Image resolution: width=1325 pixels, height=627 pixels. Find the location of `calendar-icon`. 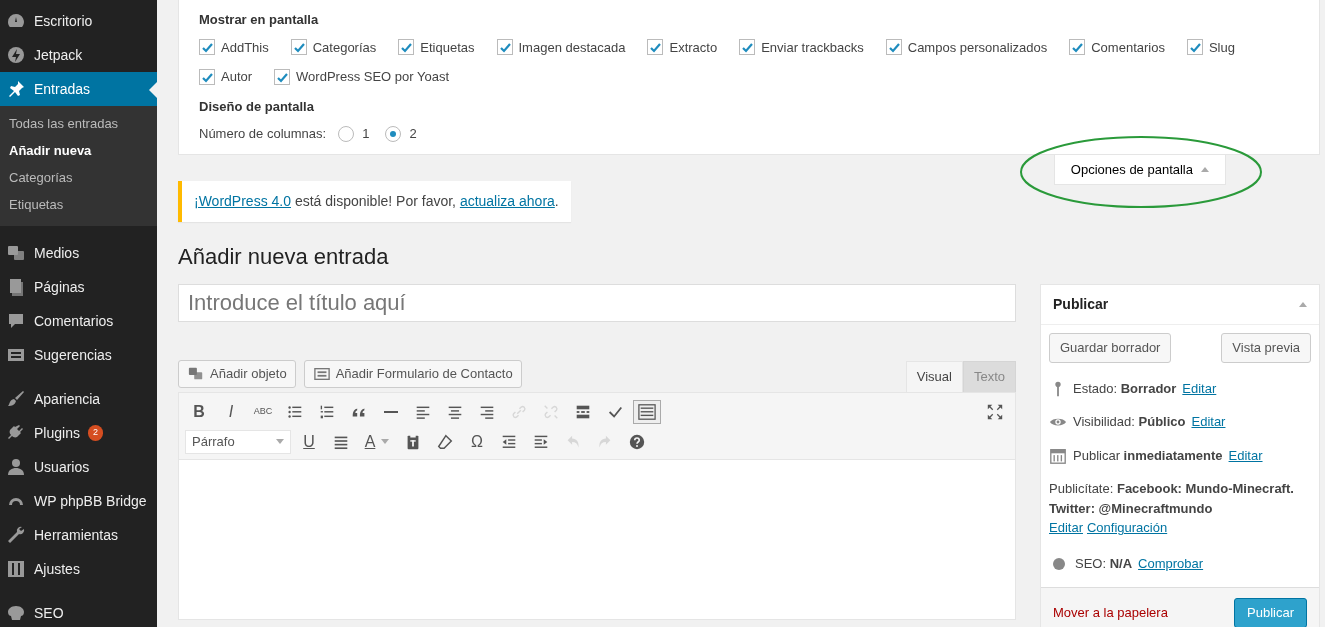

calendar-icon is located at coordinates (1058, 455).